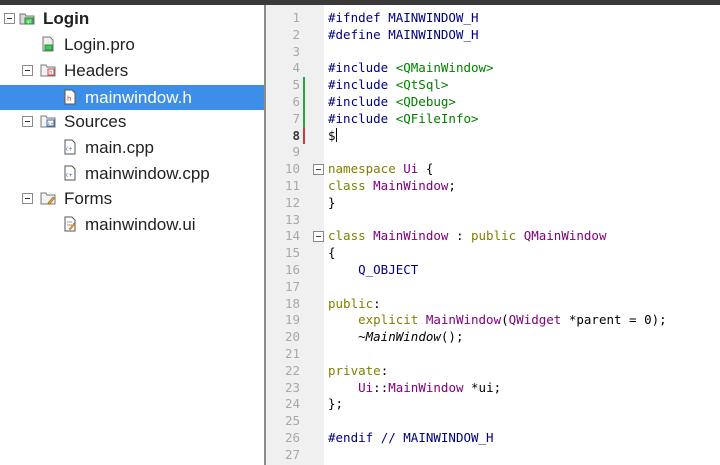 This screenshot has width=720, height=465. I want to click on code-text: #ifndef MAINWINDOW_H, so click(403, 17).